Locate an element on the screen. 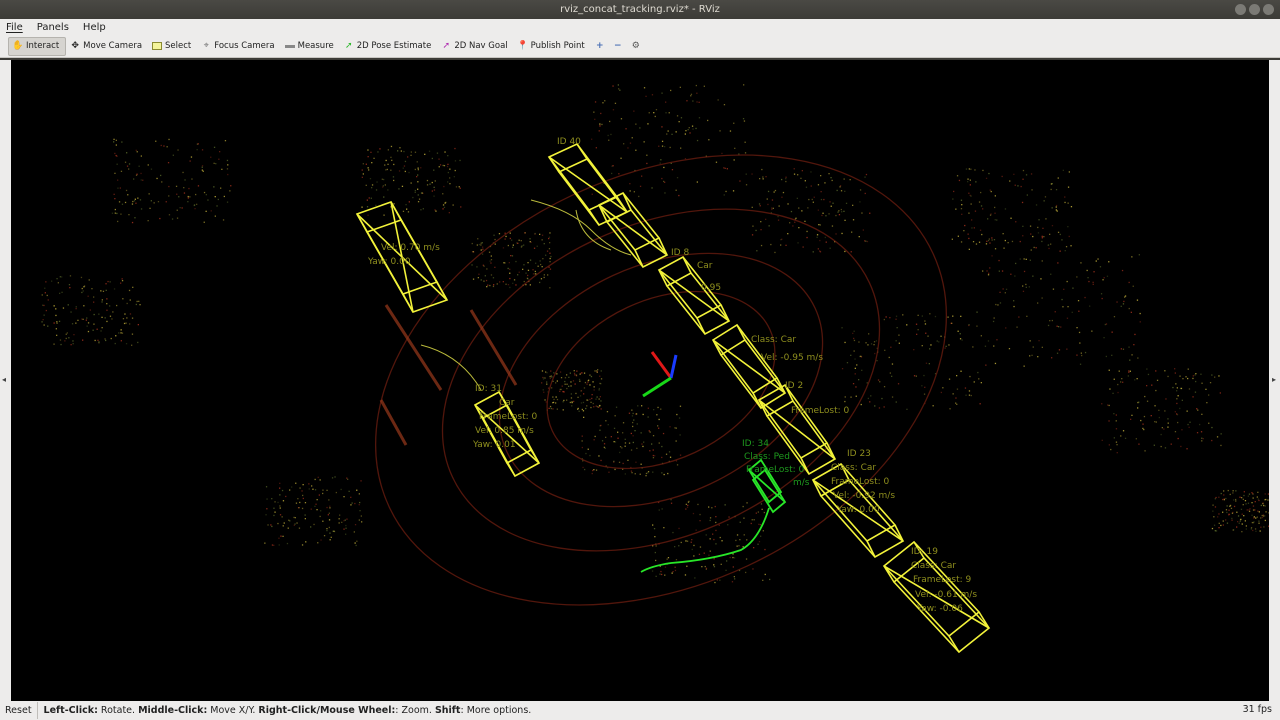 This screenshot has height=720, width=1280. add-tool-button: + is located at coordinates (600, 46).